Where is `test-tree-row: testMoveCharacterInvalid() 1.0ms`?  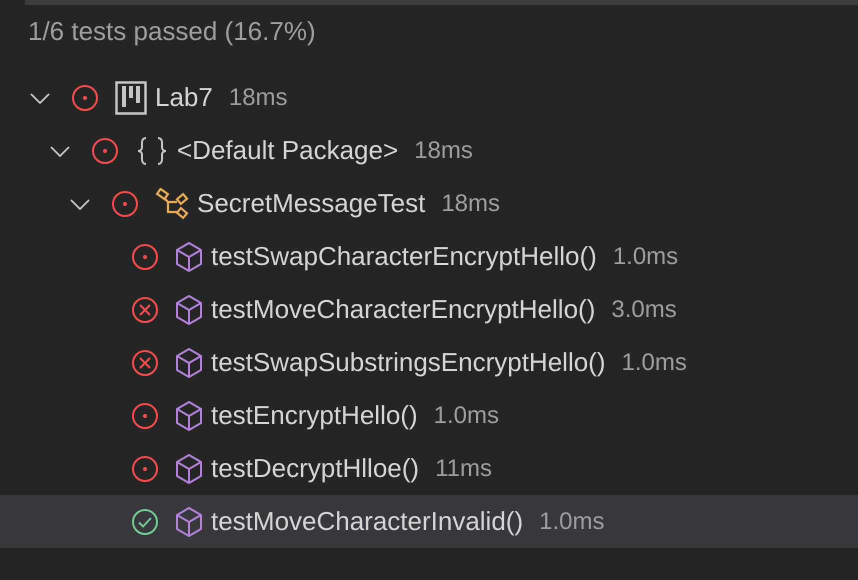
test-tree-row: testMoveCharacterInvalid() 1.0ms is located at coordinates (429, 521).